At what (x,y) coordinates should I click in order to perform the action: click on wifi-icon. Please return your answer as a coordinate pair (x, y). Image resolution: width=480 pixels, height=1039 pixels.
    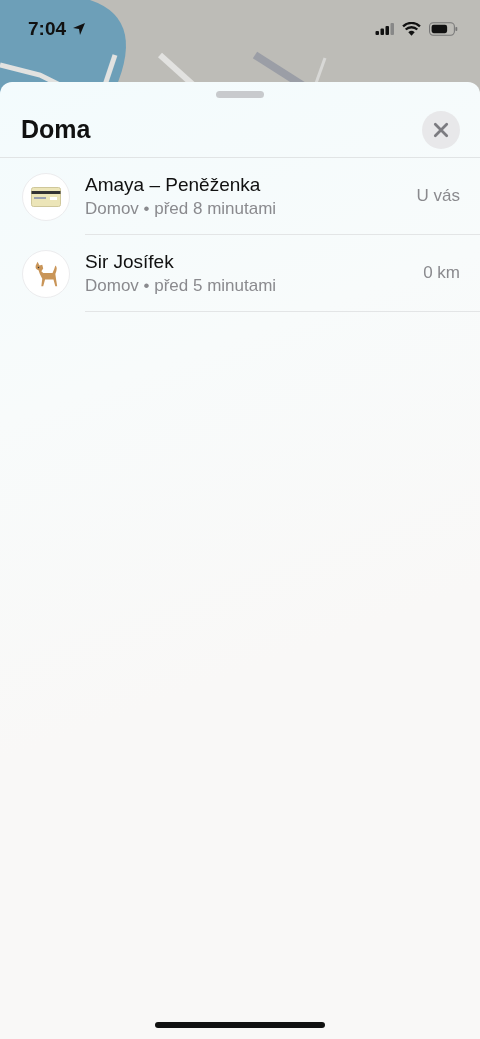
    Looking at the image, I should click on (411, 29).